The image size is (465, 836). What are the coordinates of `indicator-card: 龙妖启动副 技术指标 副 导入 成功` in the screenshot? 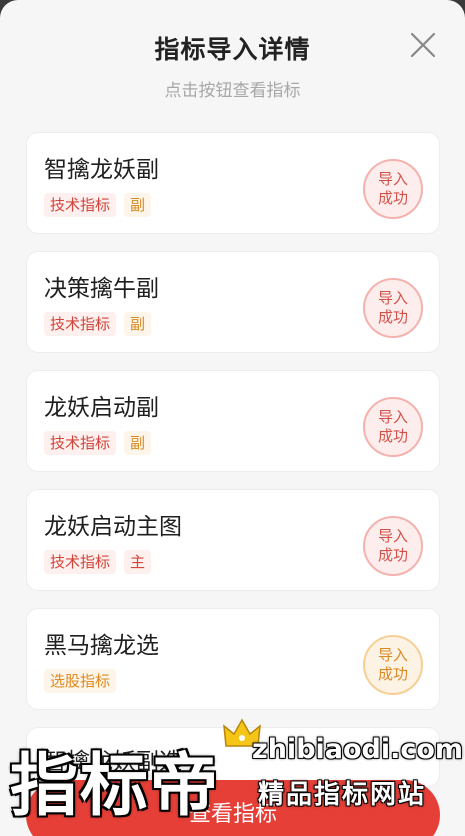 It's located at (233, 421).